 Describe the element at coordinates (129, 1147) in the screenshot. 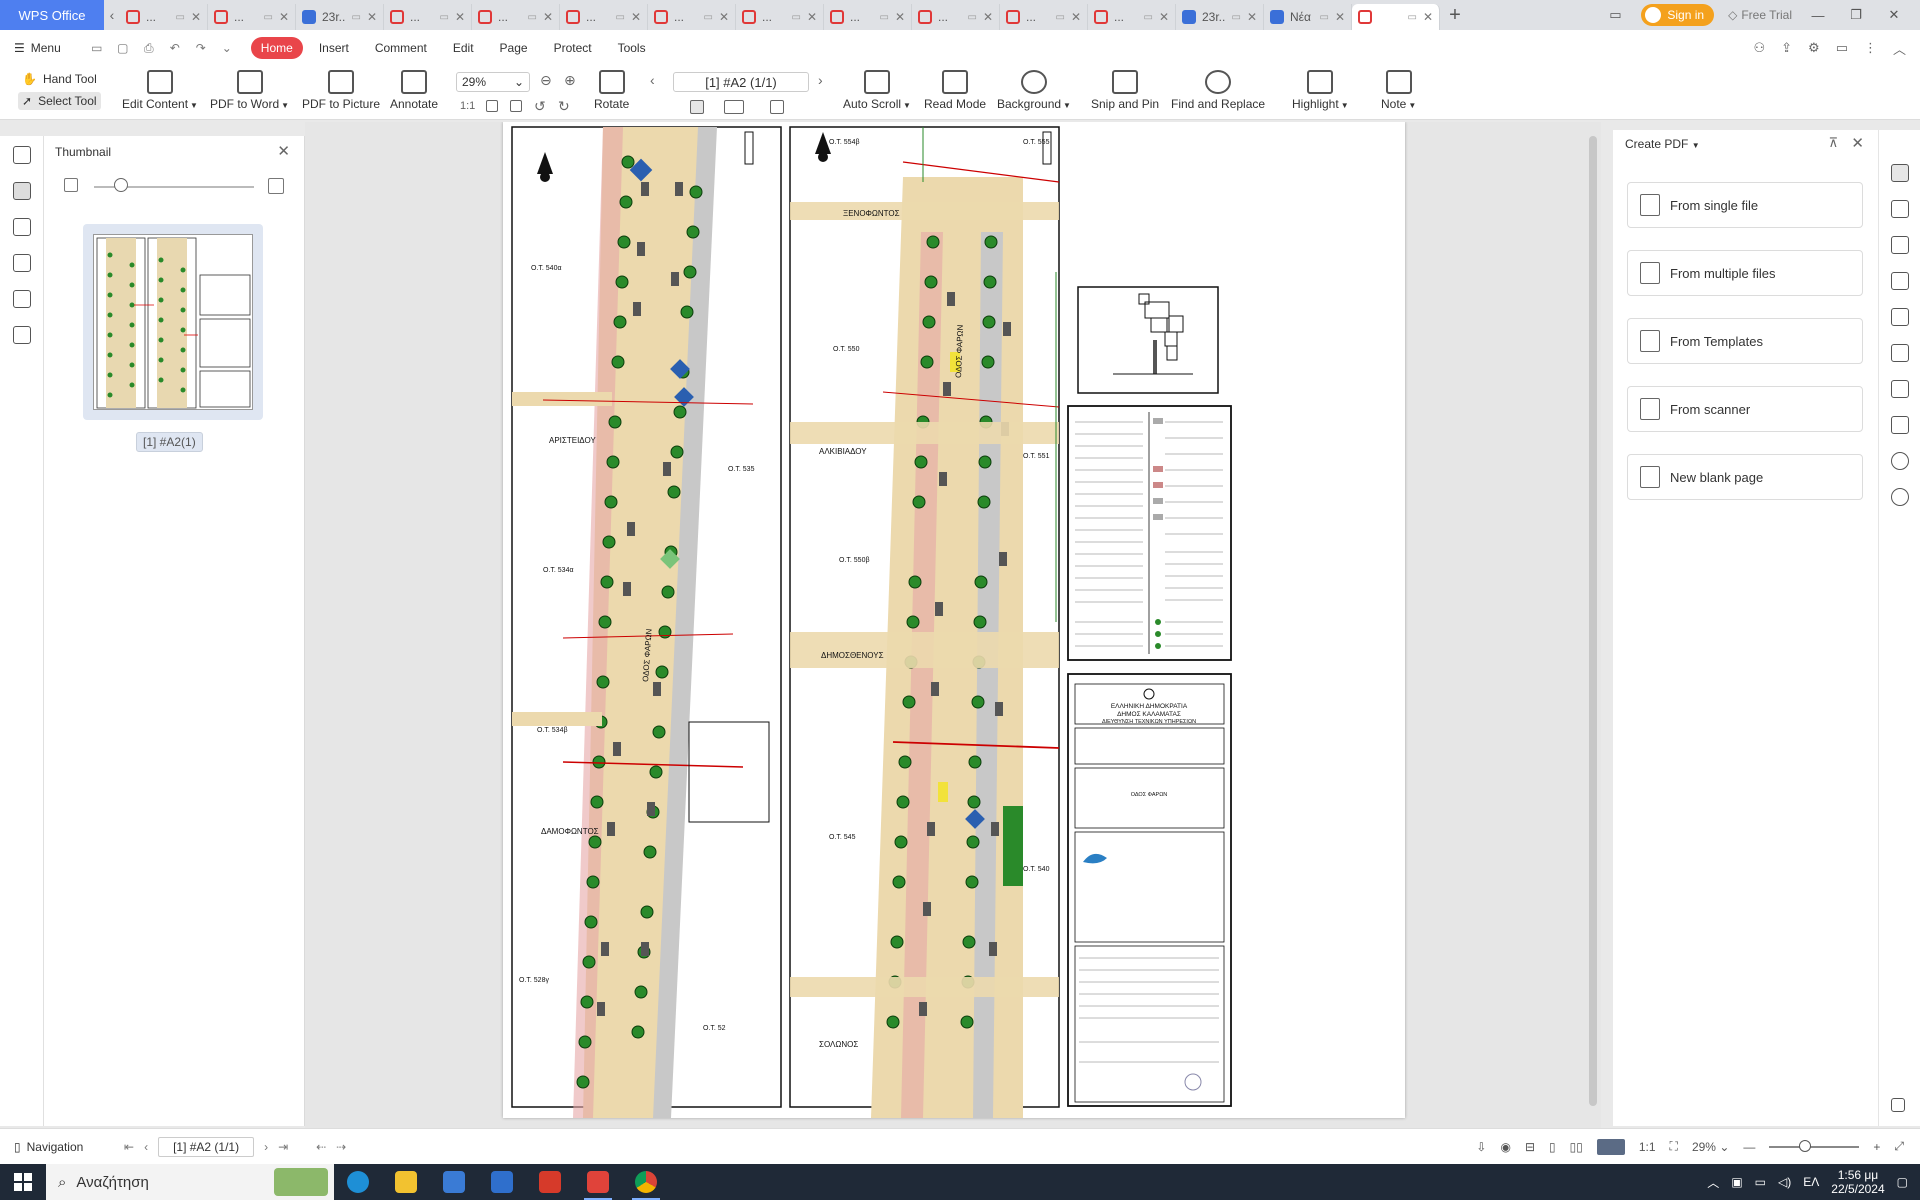

I see `first-page-icon: ⇤` at that location.